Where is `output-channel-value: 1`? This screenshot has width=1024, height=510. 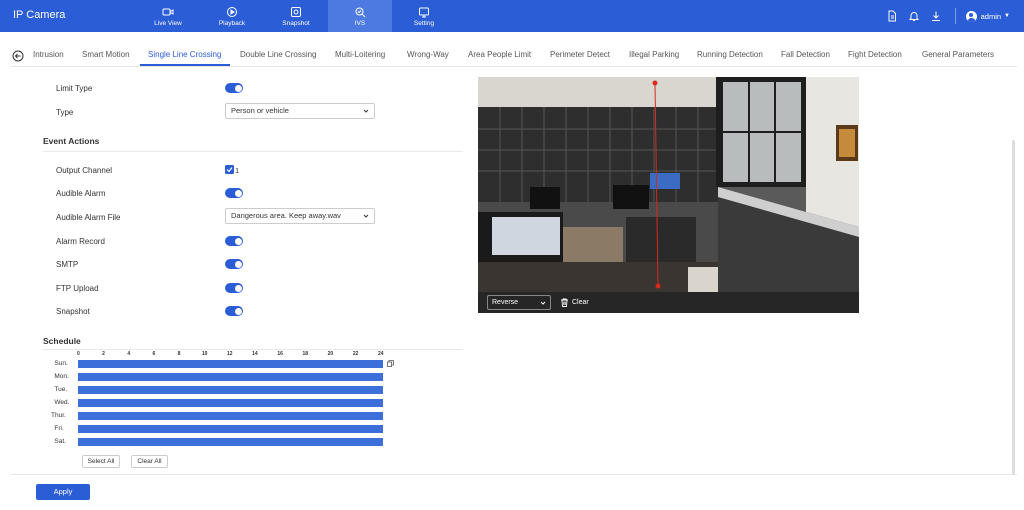
output-channel-value: 1 is located at coordinates (237, 170).